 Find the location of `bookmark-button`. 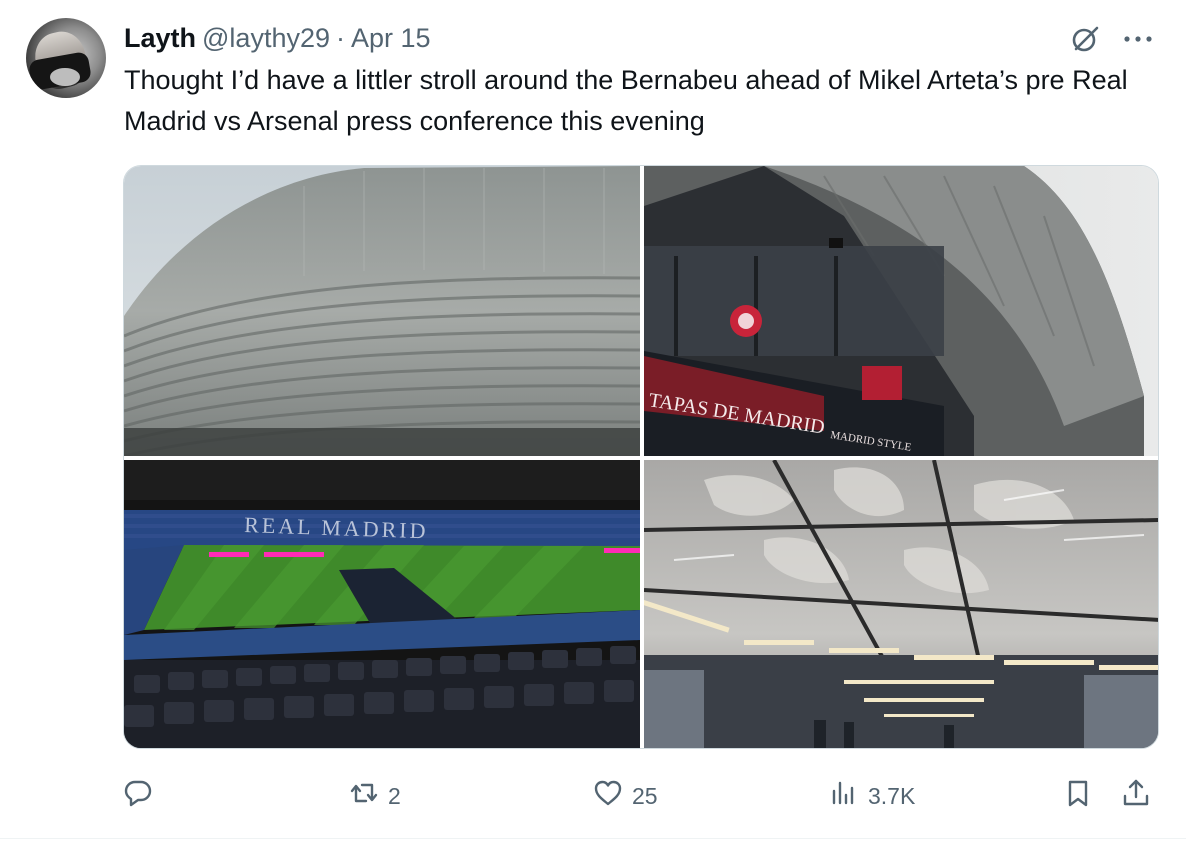

bookmark-button is located at coordinates (1078, 796).